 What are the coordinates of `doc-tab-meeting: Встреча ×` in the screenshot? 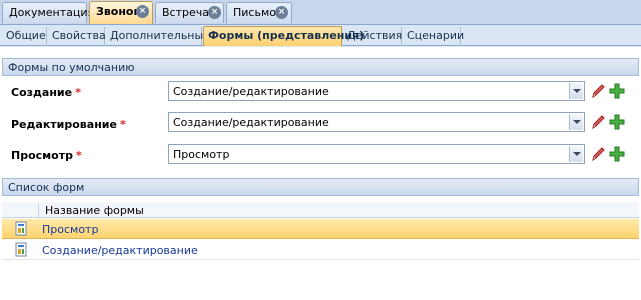 It's located at (189, 12).